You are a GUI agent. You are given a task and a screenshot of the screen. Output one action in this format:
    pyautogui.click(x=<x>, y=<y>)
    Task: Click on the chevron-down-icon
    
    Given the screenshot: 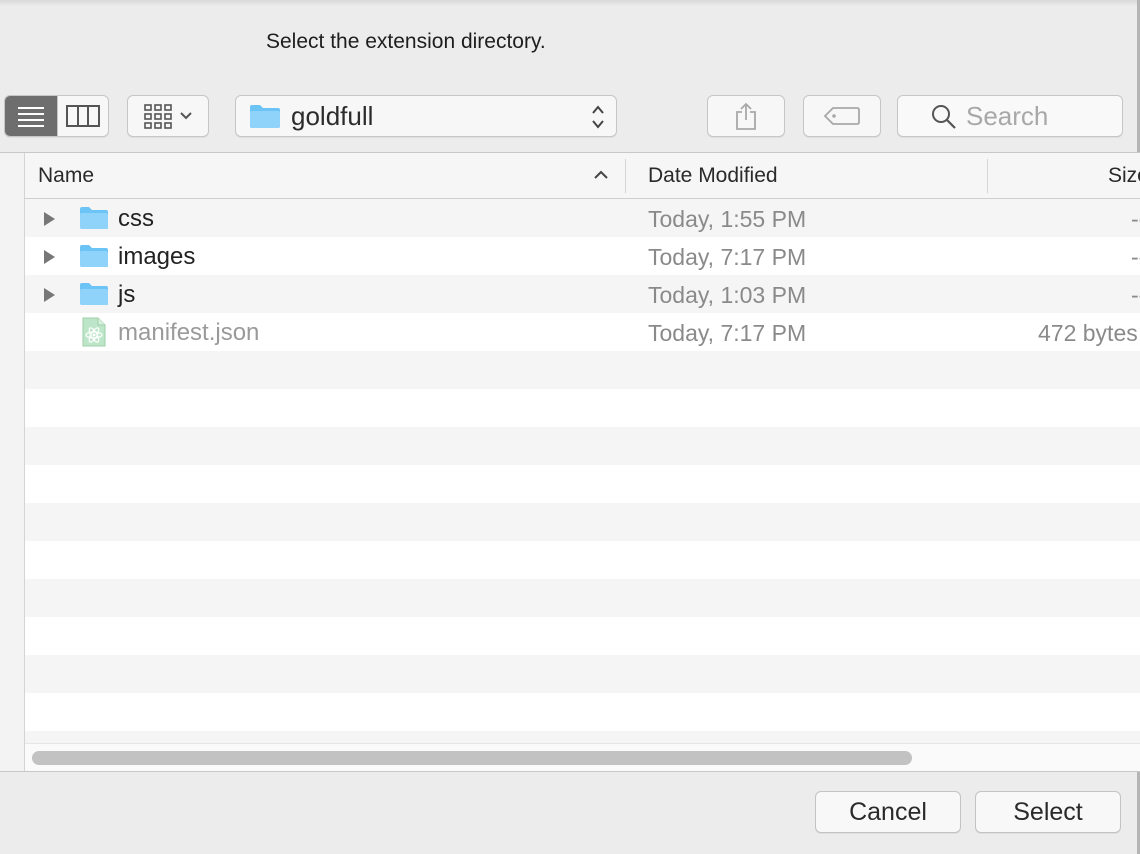 What is the action you would take?
    pyautogui.click(x=186, y=116)
    